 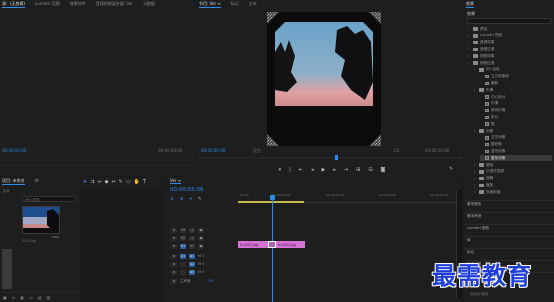 I want to click on effects-tree-item: › 擦除, so click(x=513, y=165).